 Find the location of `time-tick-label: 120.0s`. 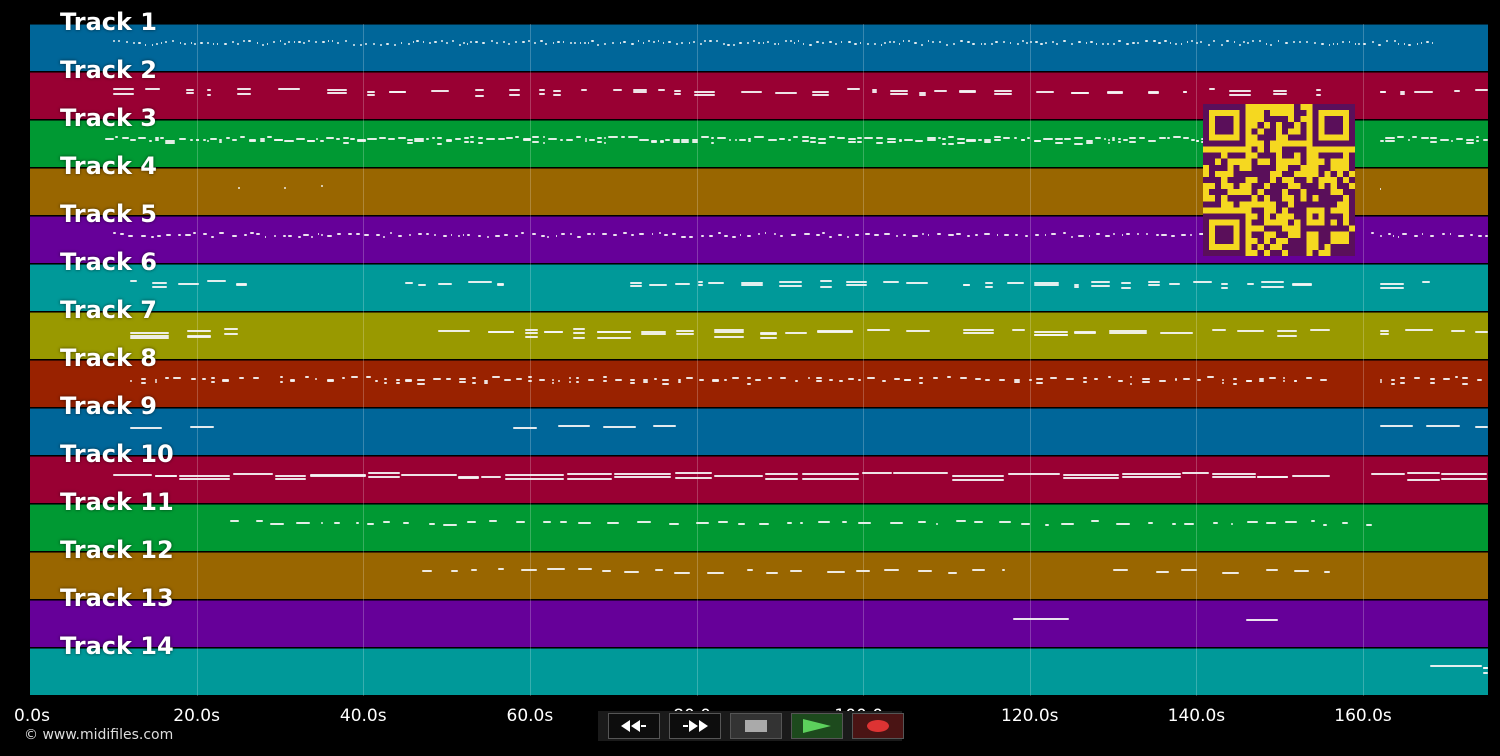

time-tick-label: 120.0s is located at coordinates (1030, 716).